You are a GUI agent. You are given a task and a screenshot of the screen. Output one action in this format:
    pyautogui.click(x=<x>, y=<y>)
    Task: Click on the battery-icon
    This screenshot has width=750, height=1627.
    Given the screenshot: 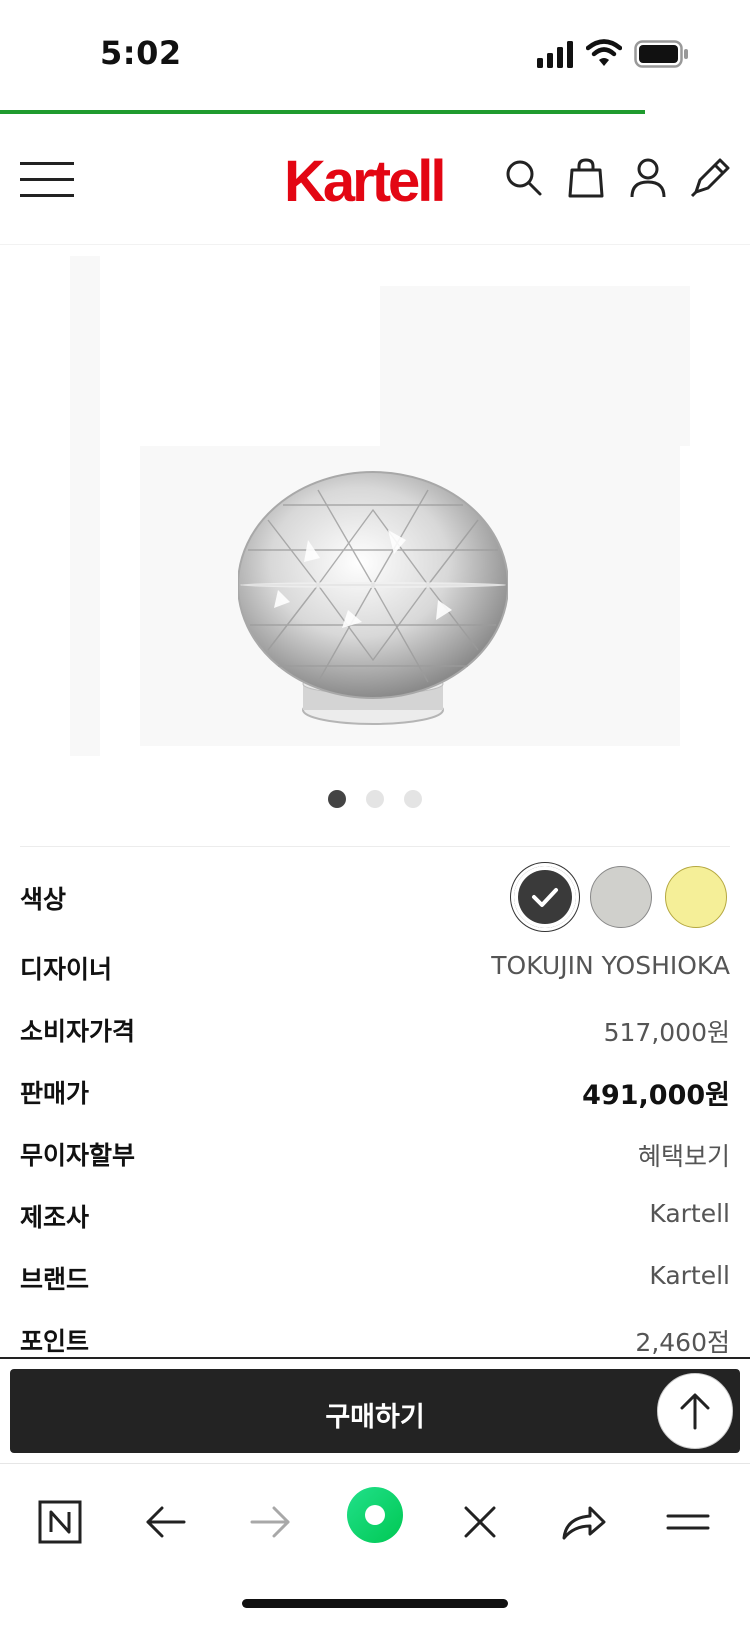 What is the action you would take?
    pyautogui.click(x=661, y=54)
    